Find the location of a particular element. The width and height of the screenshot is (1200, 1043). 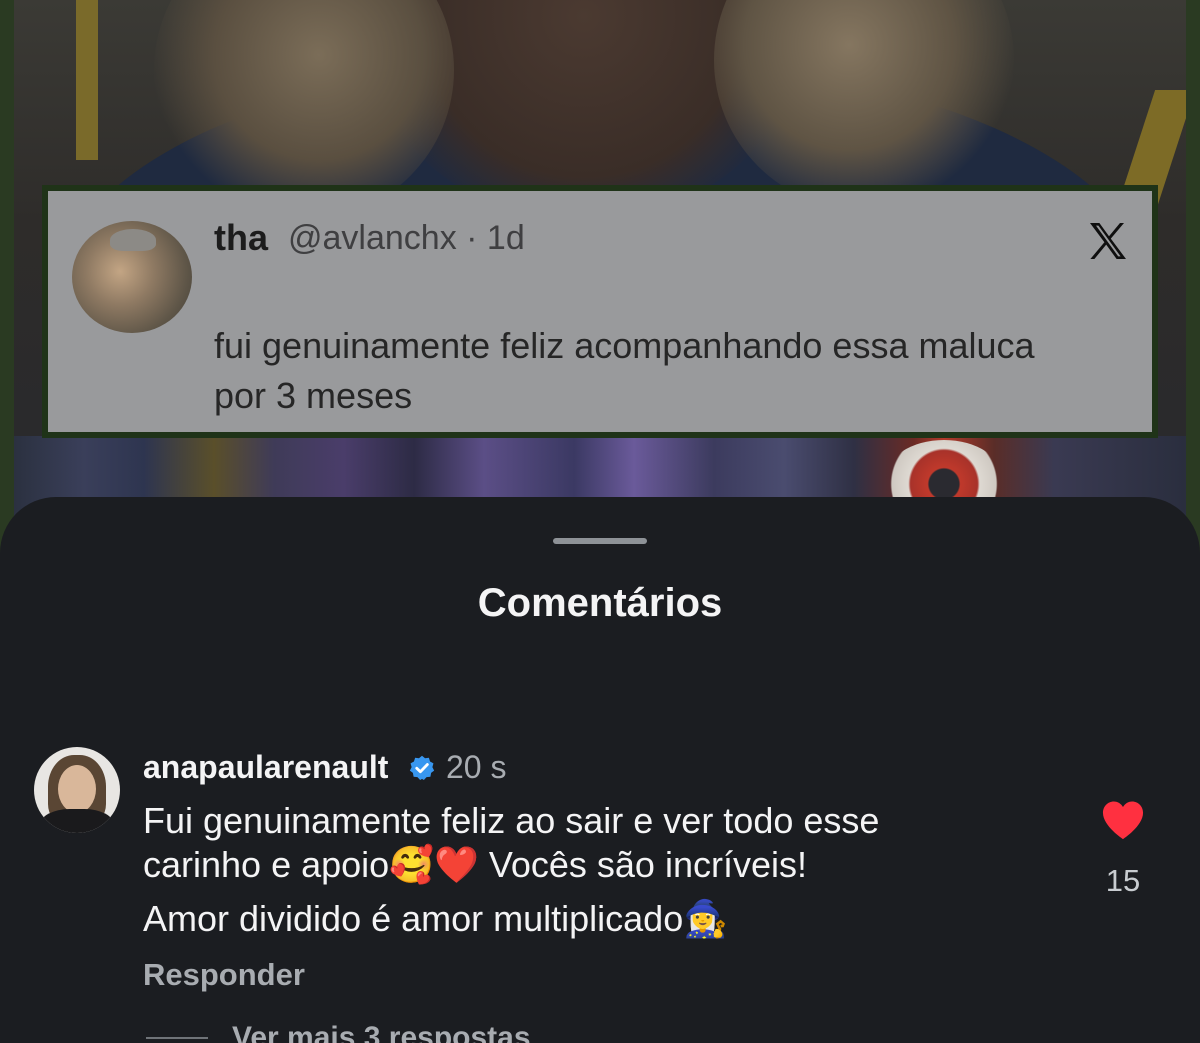

x-logo-icon is located at coordinates (1108, 241).